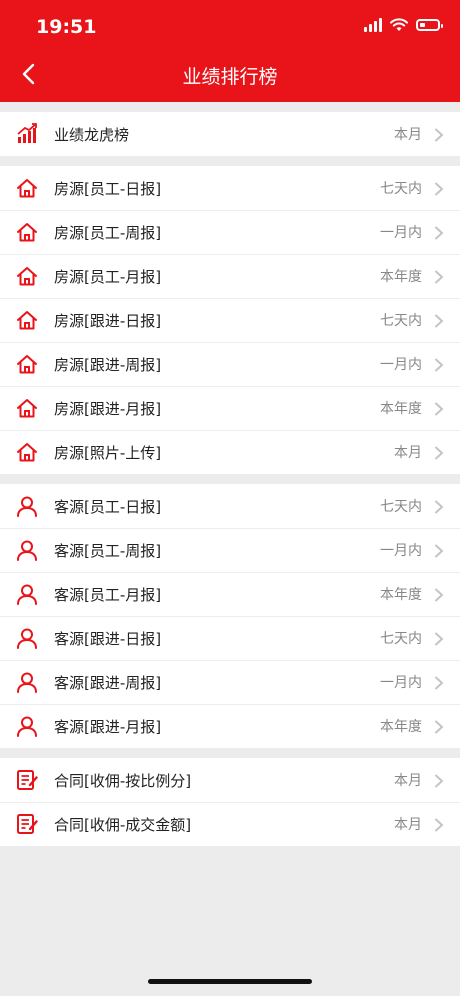  What do you see at coordinates (66, 27) in the screenshot?
I see `status-time: 19:51` at bounding box center [66, 27].